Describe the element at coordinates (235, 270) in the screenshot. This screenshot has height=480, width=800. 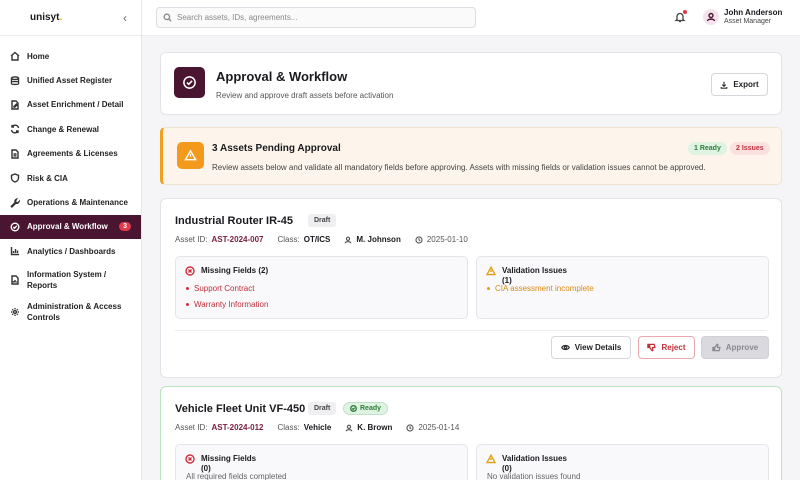
I see `missing-fields-title: Missing Fields (2)` at that location.